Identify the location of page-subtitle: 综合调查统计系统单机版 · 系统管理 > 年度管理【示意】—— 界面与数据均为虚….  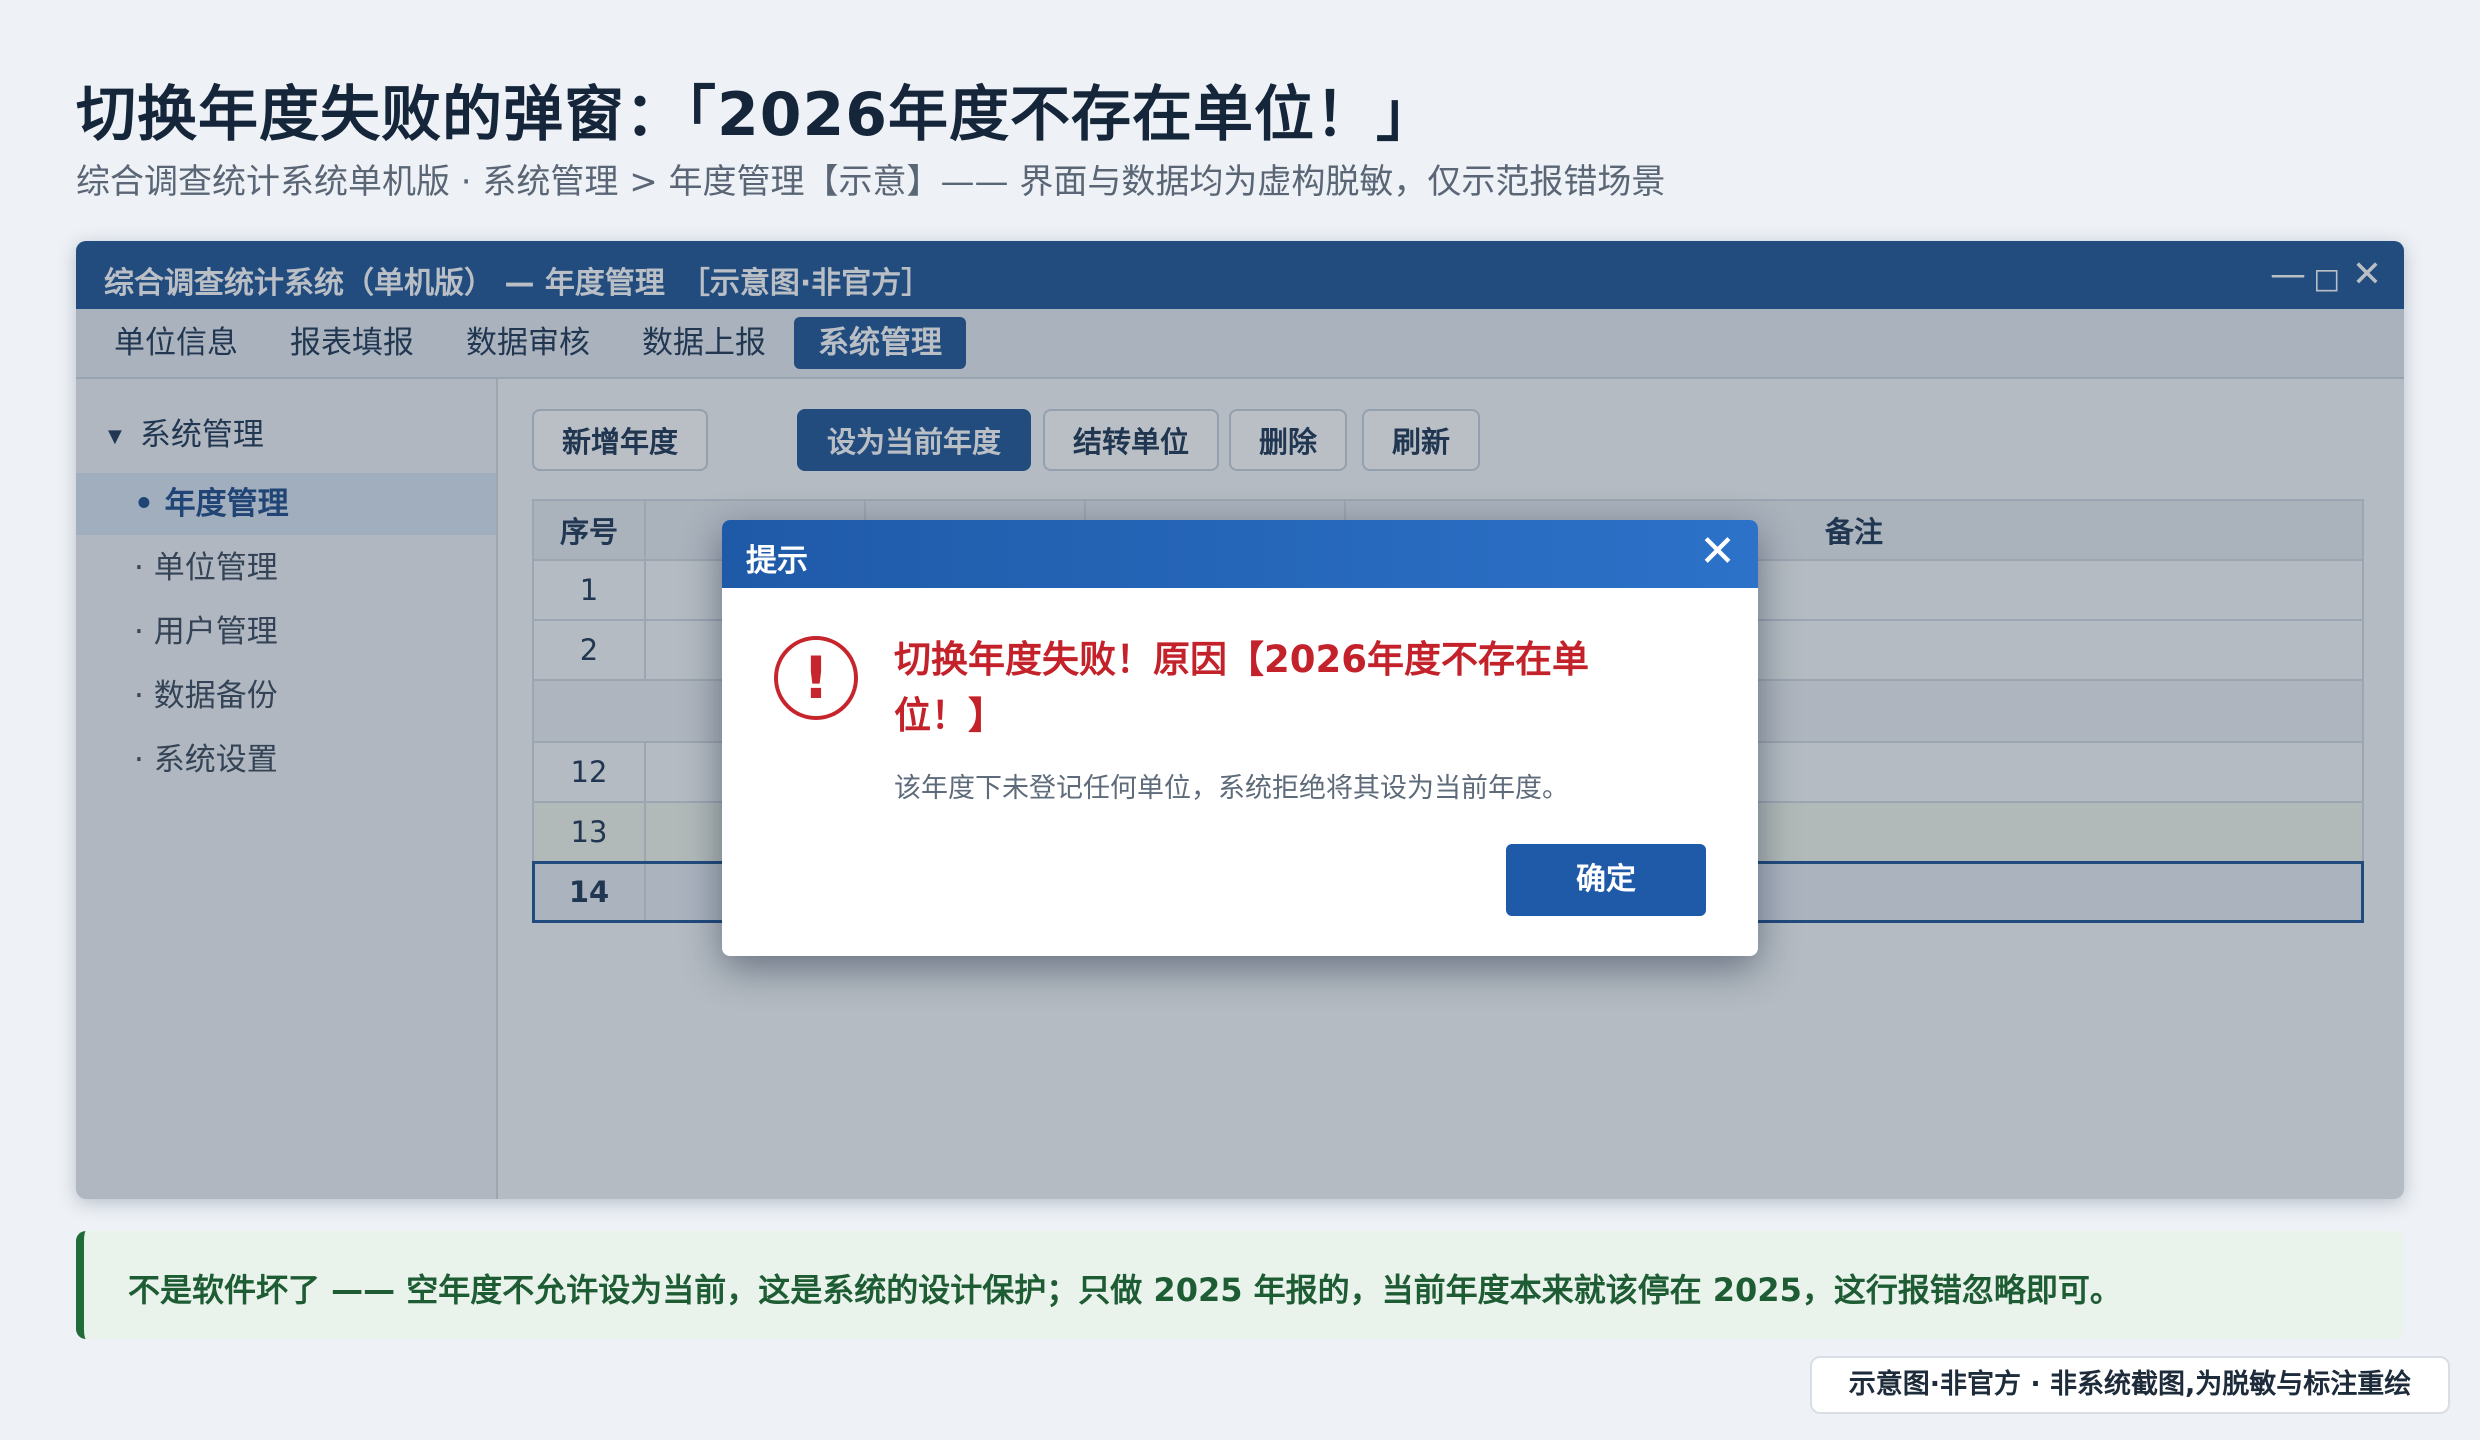
(871, 182).